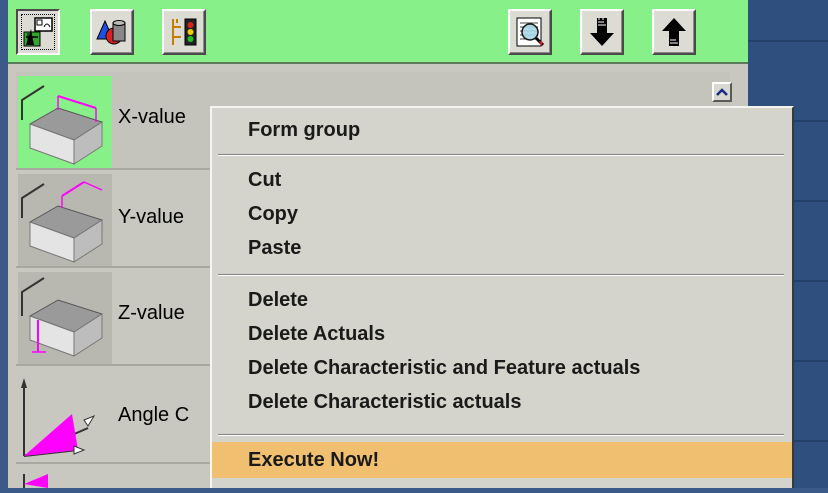 The width and height of the screenshot is (828, 493). Describe the element at coordinates (502, 300) in the screenshot. I see `menu-item-delete: Delete` at that location.